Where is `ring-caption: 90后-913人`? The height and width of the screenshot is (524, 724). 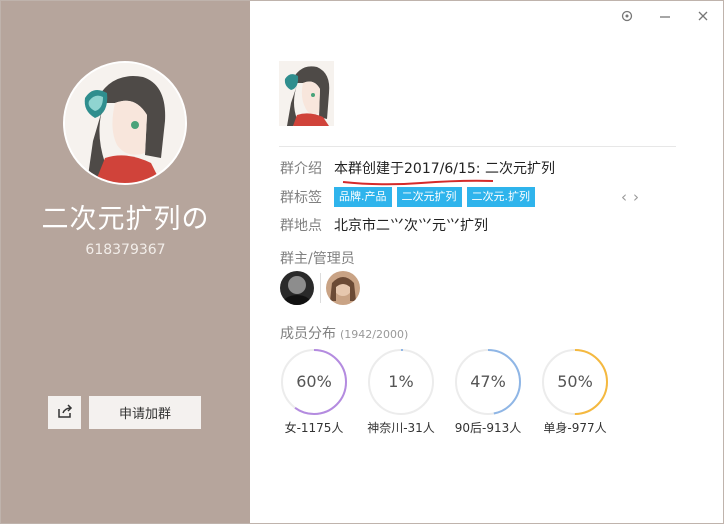
ring-caption: 90后-913人 is located at coordinates (488, 428).